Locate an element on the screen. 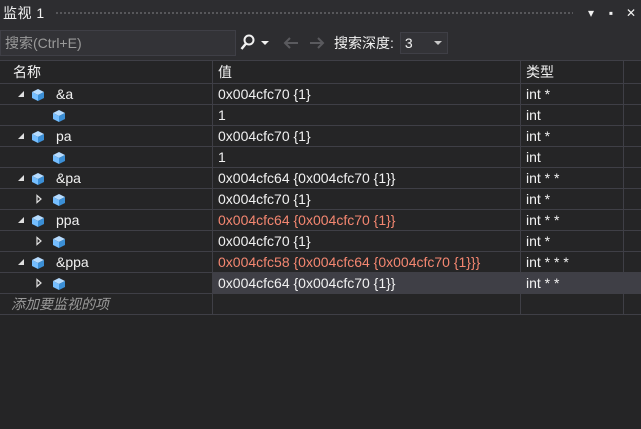 The height and width of the screenshot is (429, 641). watch-name: &a is located at coordinates (65, 94).